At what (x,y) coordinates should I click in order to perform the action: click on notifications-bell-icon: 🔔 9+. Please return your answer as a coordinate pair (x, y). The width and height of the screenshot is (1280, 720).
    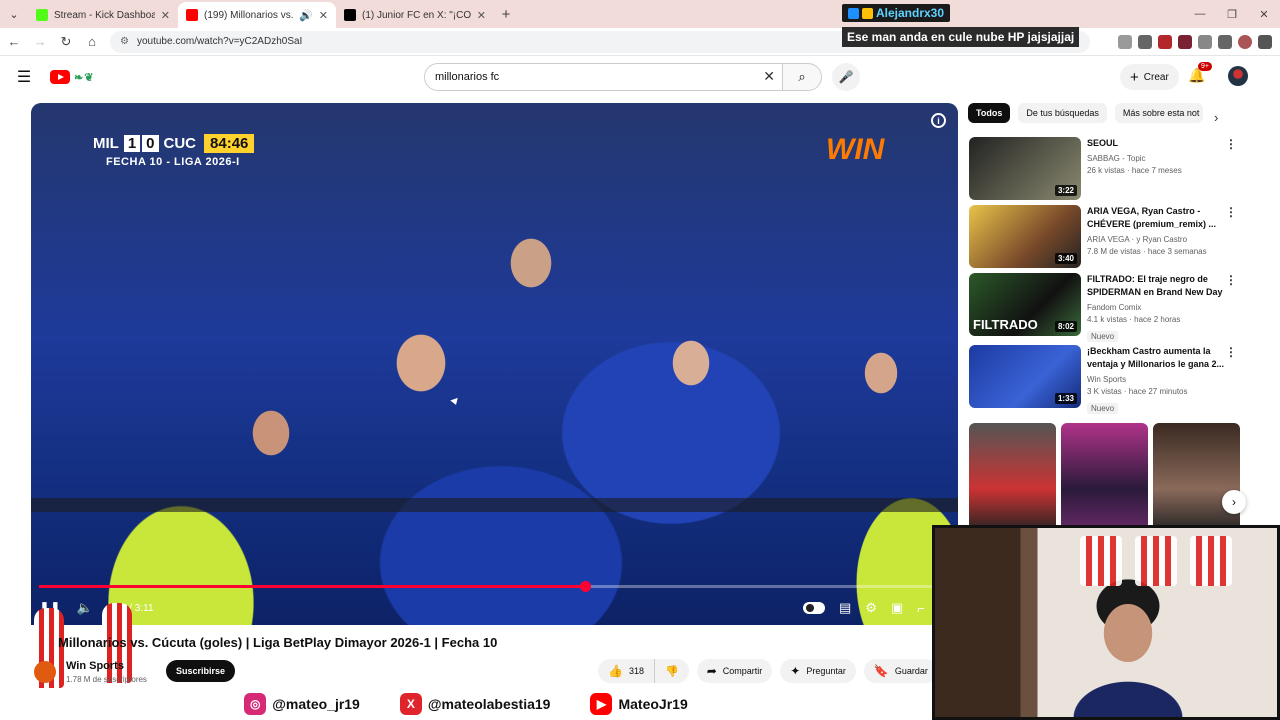
    Looking at the image, I should click on (1200, 73).